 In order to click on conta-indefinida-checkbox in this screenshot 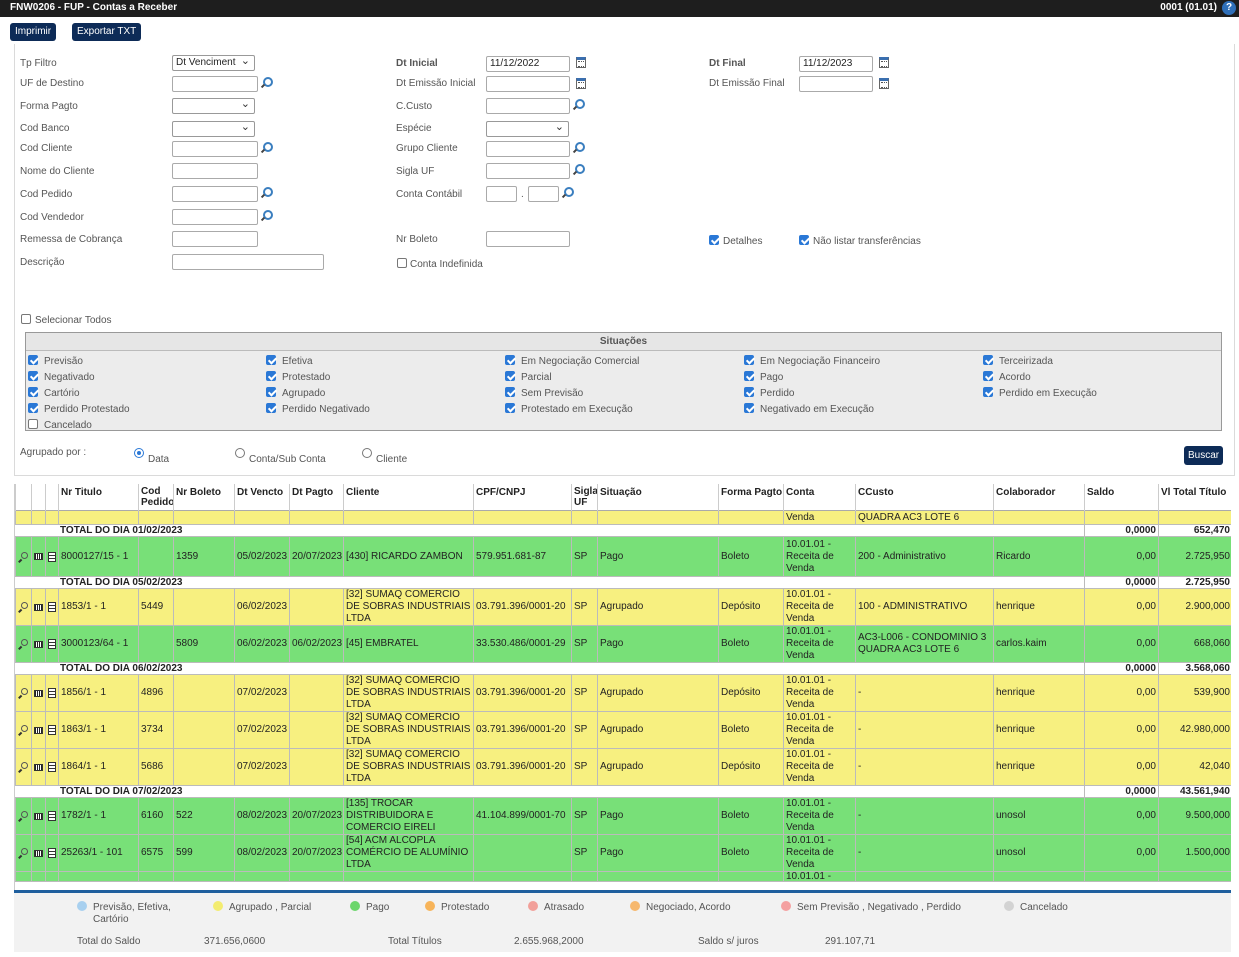, I will do `click(402, 263)`.